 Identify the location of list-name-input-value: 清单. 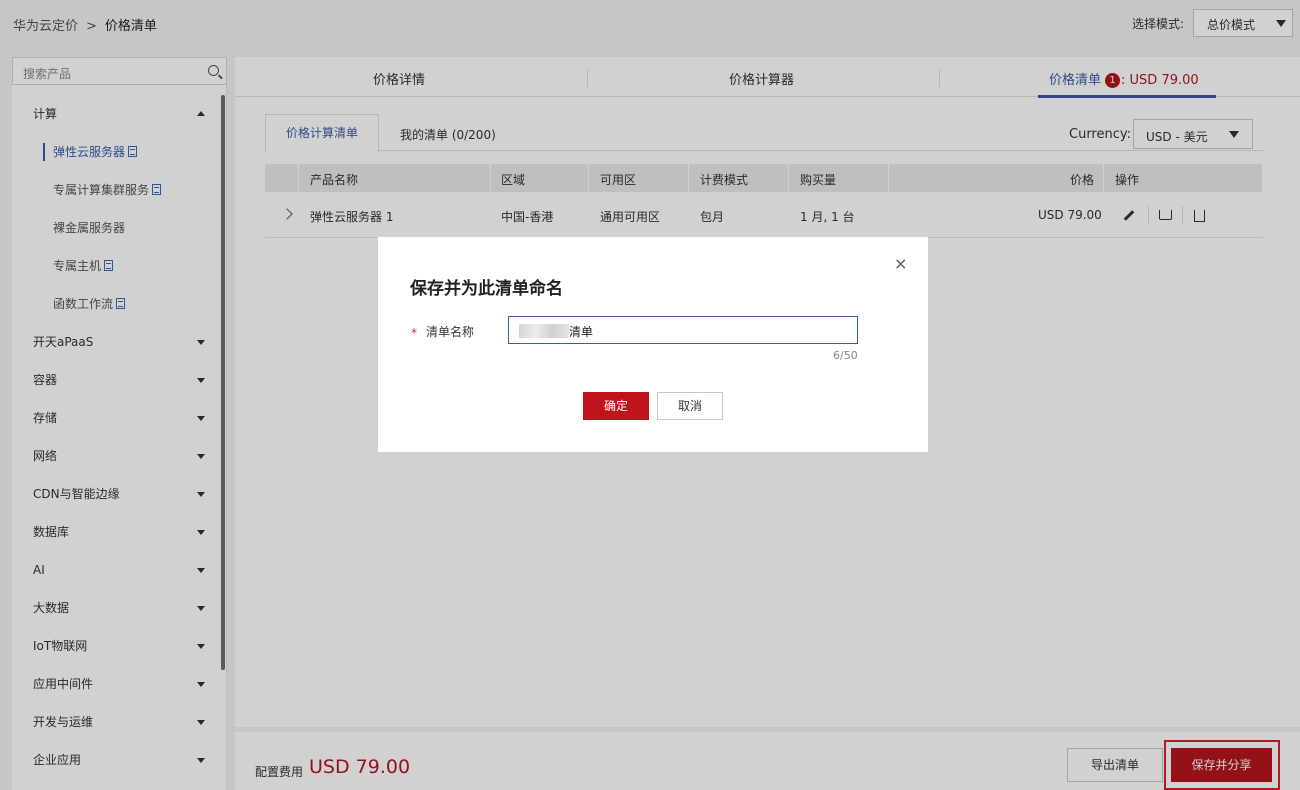
(581, 332).